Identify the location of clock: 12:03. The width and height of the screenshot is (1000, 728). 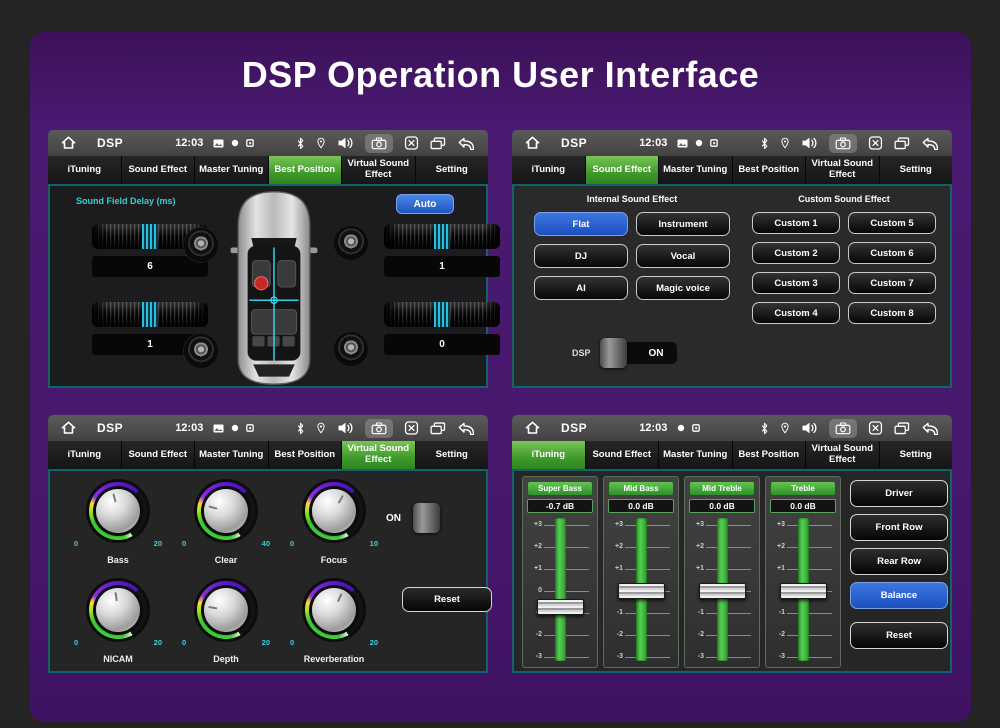
(189, 428).